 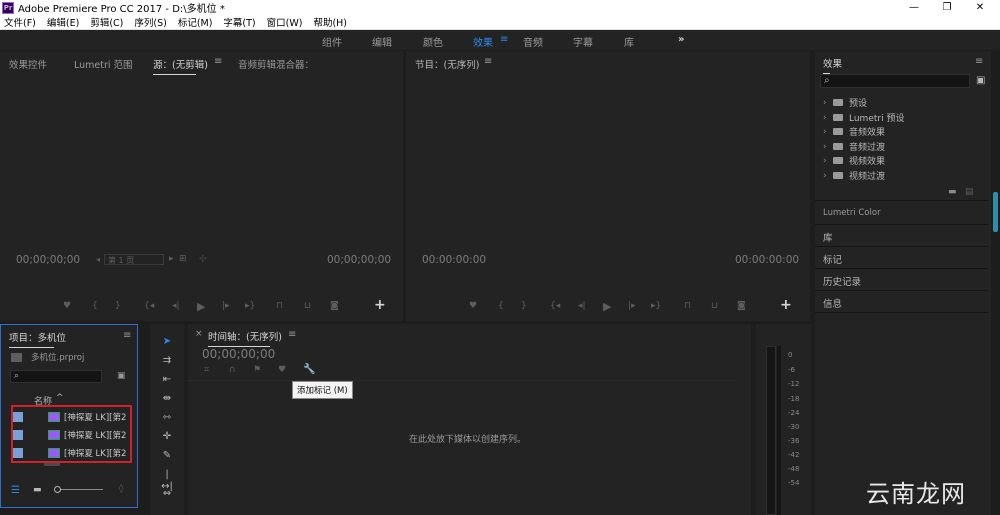 What do you see at coordinates (171, 259) in the screenshot?
I see `source-page-next-icon: ▸` at bounding box center [171, 259].